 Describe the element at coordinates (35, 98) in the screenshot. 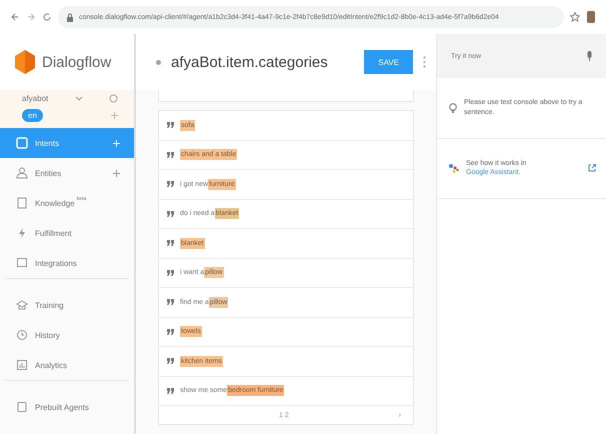

I see `agent-name: afyabot` at that location.